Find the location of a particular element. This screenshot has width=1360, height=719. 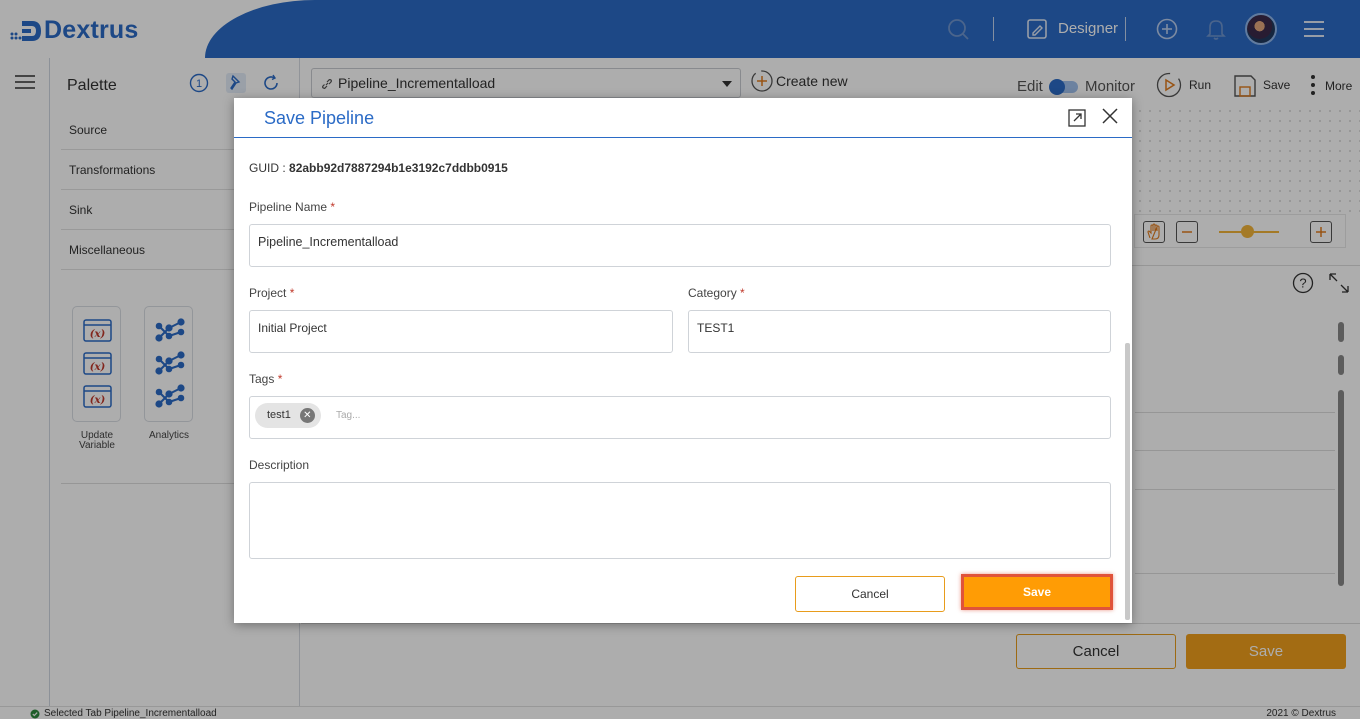

category-label: Category * is located at coordinates (716, 293).